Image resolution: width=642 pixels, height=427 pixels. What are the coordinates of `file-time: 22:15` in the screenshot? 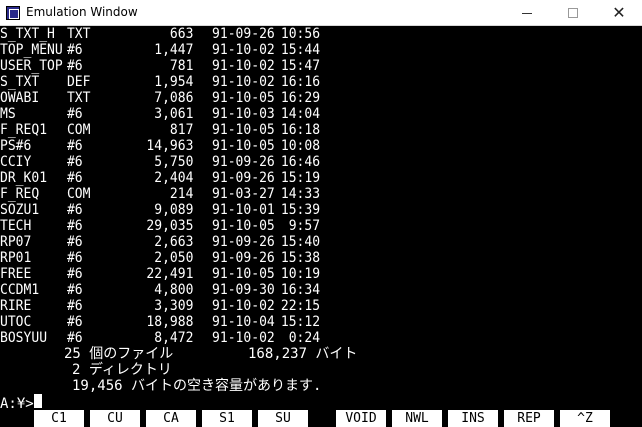 It's located at (300, 306).